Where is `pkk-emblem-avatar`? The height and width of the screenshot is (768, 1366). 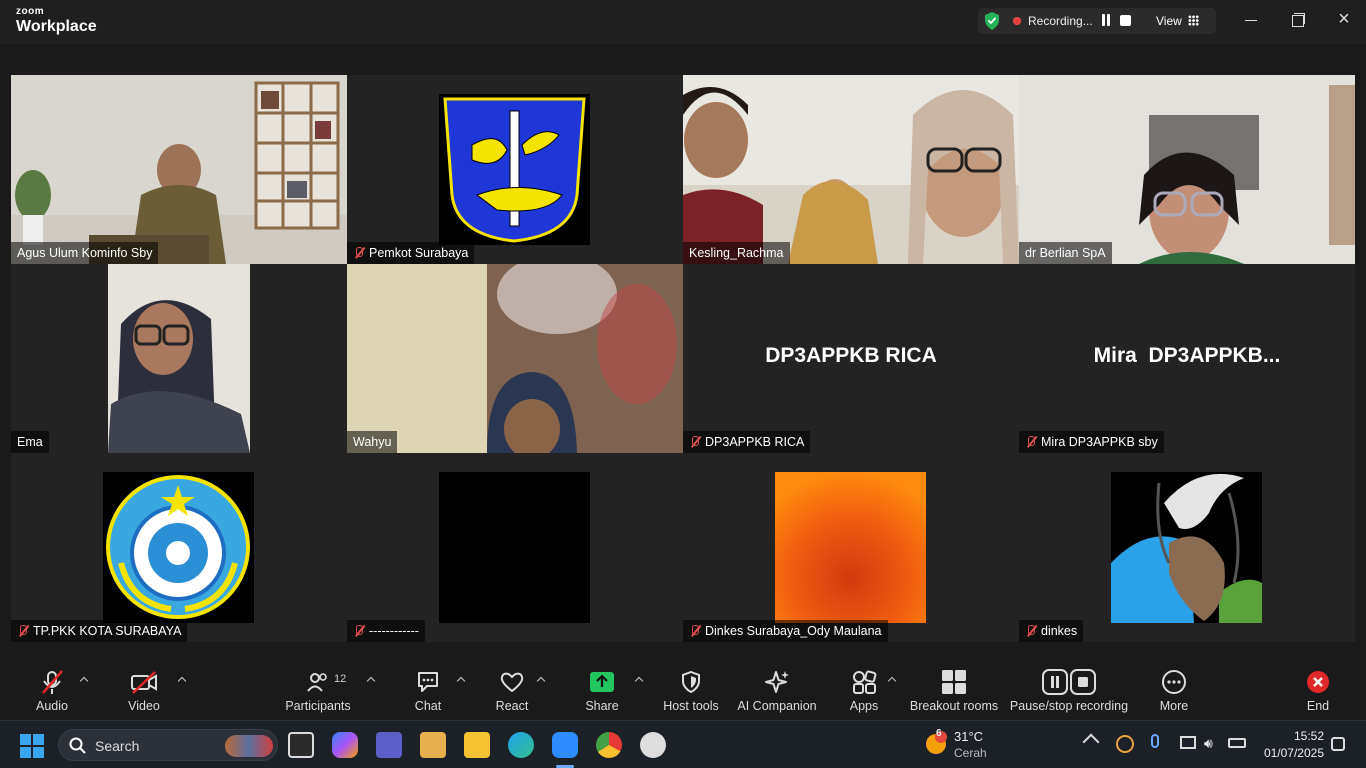 pkk-emblem-avatar is located at coordinates (178, 547).